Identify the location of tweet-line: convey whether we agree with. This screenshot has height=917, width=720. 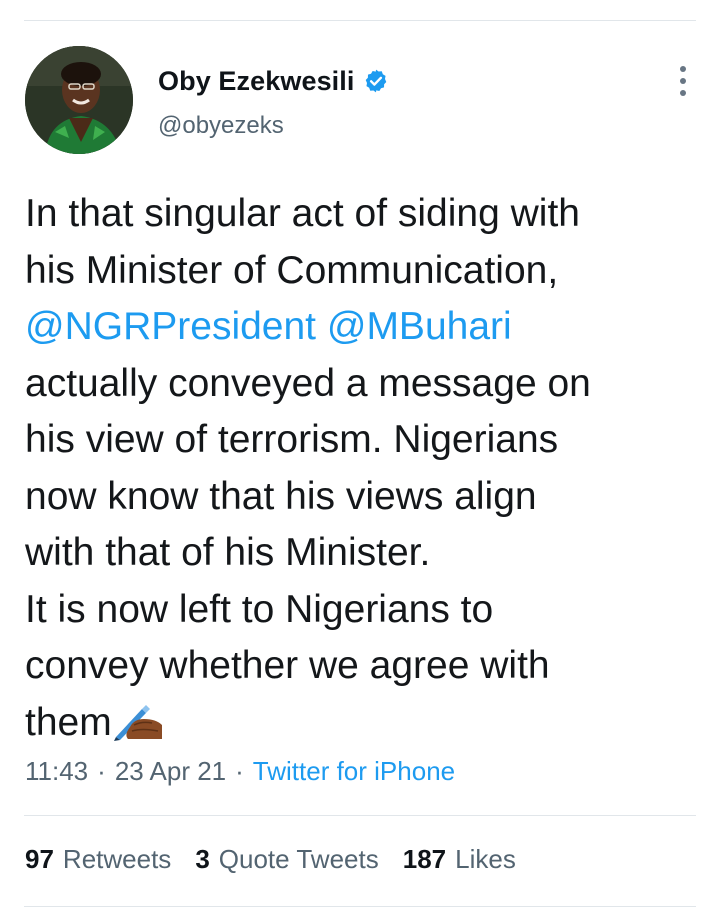
(287, 665).